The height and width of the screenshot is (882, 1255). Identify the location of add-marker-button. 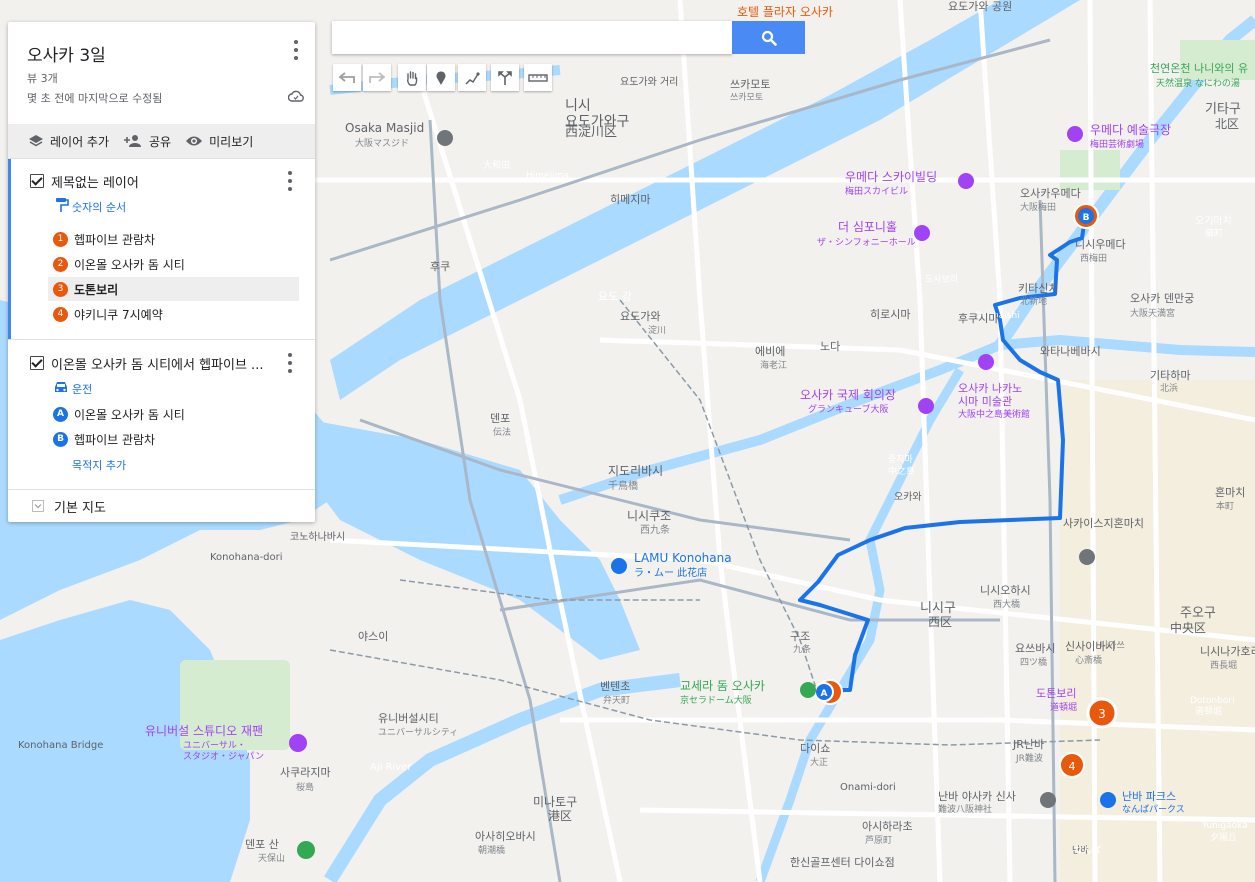
(441, 77).